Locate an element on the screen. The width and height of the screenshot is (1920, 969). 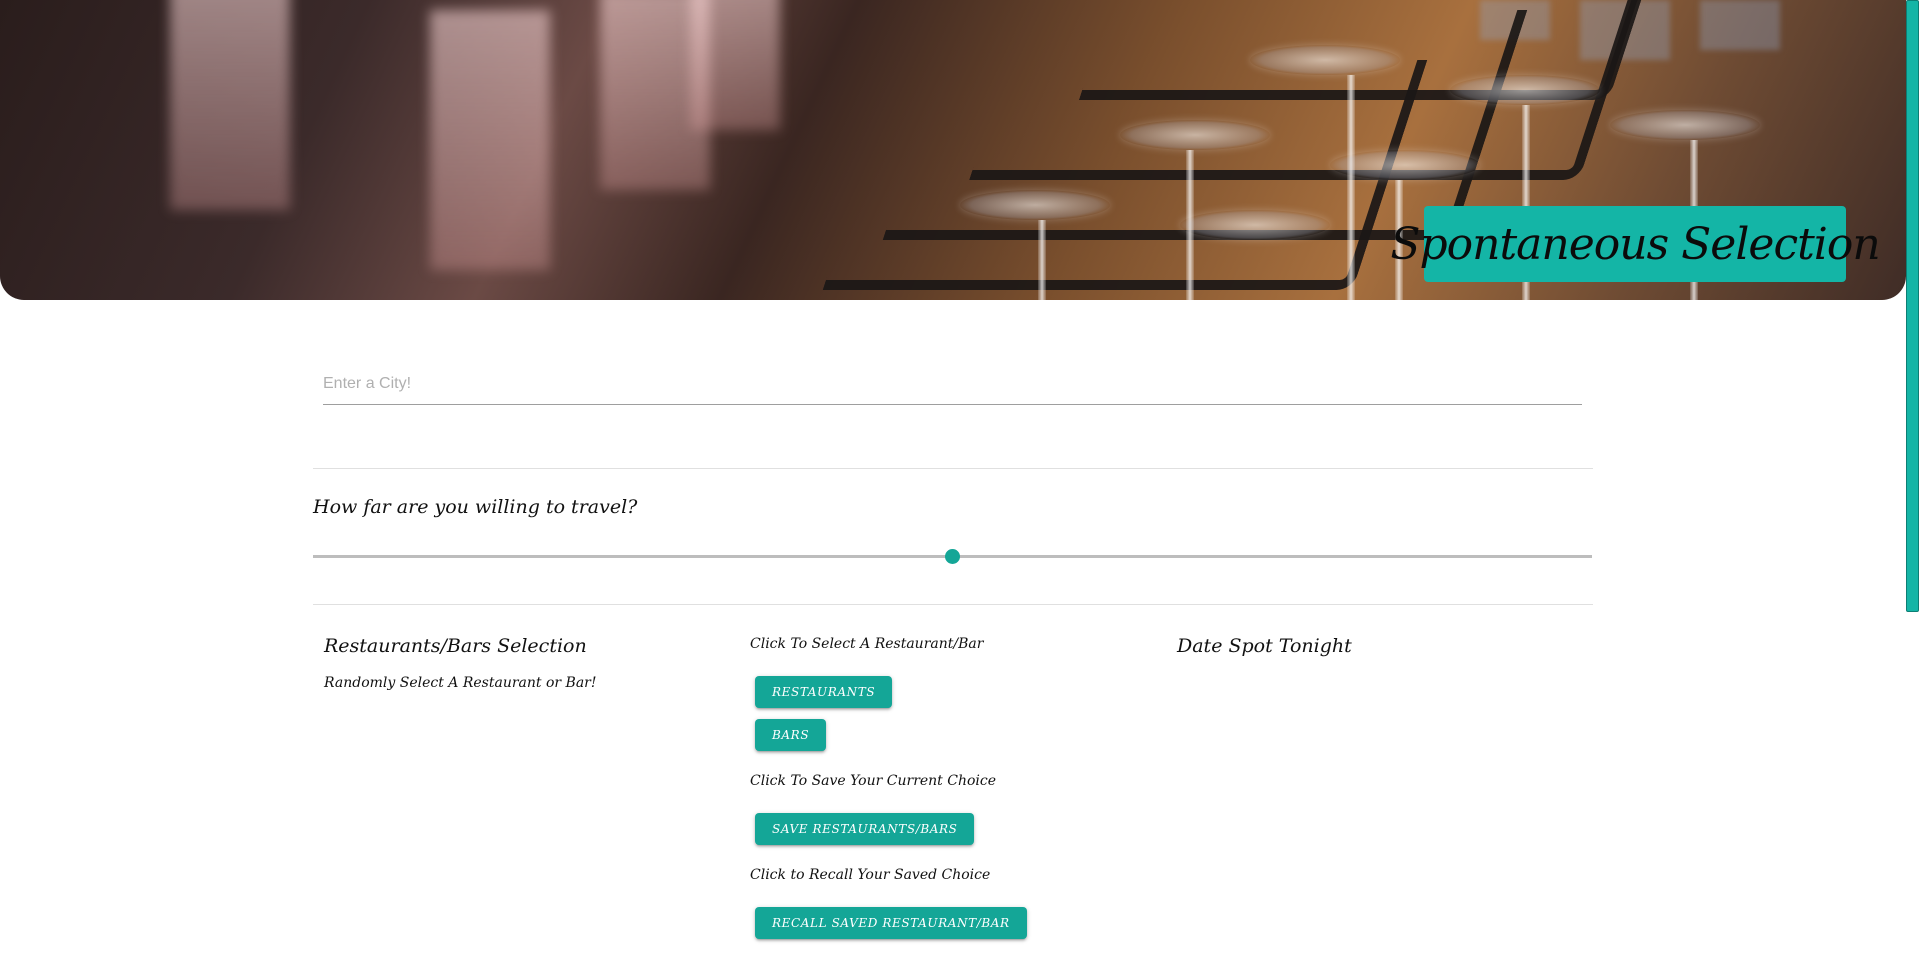
page-scrollbar is located at coordinates (1913, 484).